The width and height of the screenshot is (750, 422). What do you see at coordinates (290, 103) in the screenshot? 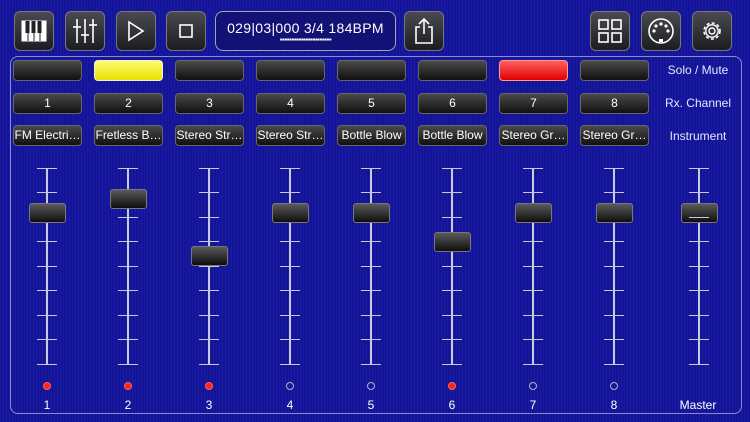
I see `rx-channel-button: 4` at bounding box center [290, 103].